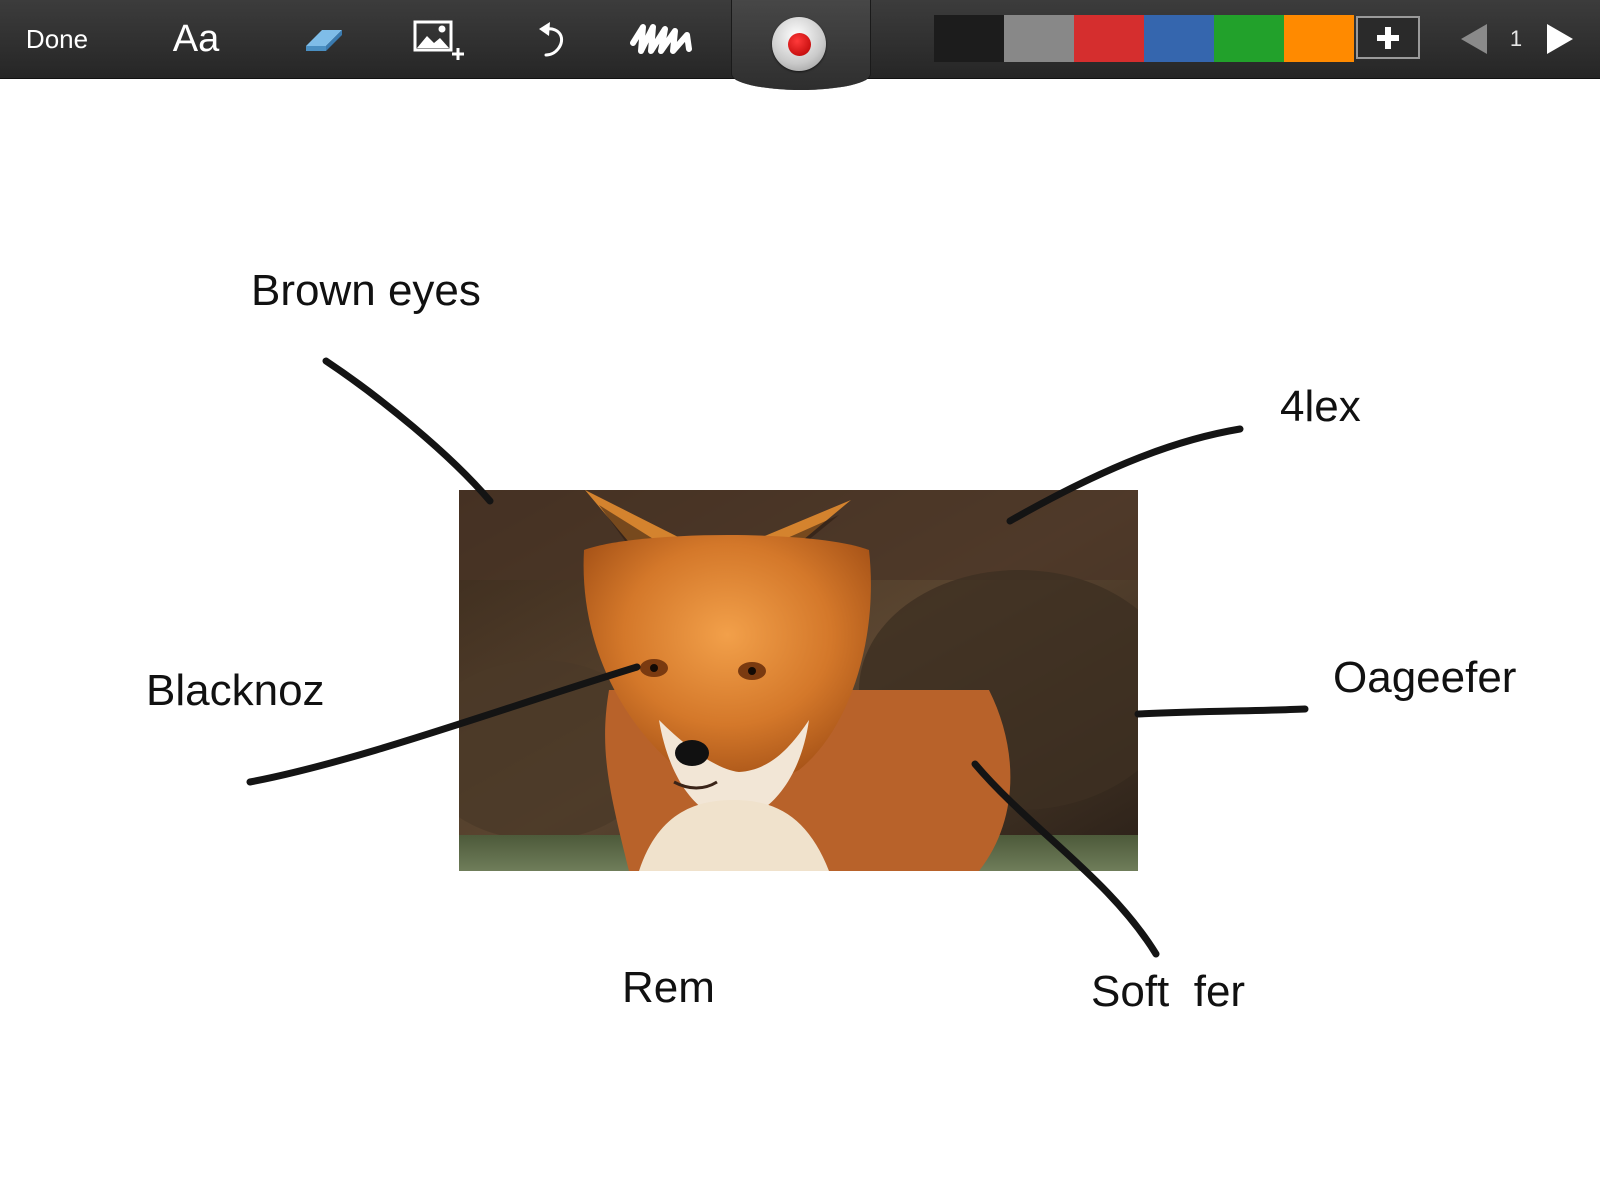 The image size is (1600, 1200). What do you see at coordinates (1221, 711) in the screenshot?
I see `stroke-oageefer` at bounding box center [1221, 711].